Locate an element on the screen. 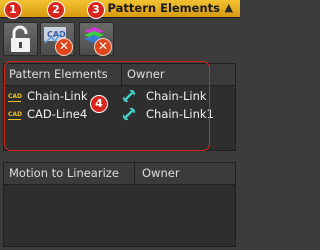  column-header-pattern-elements: Pattern Elements is located at coordinates (58, 74).